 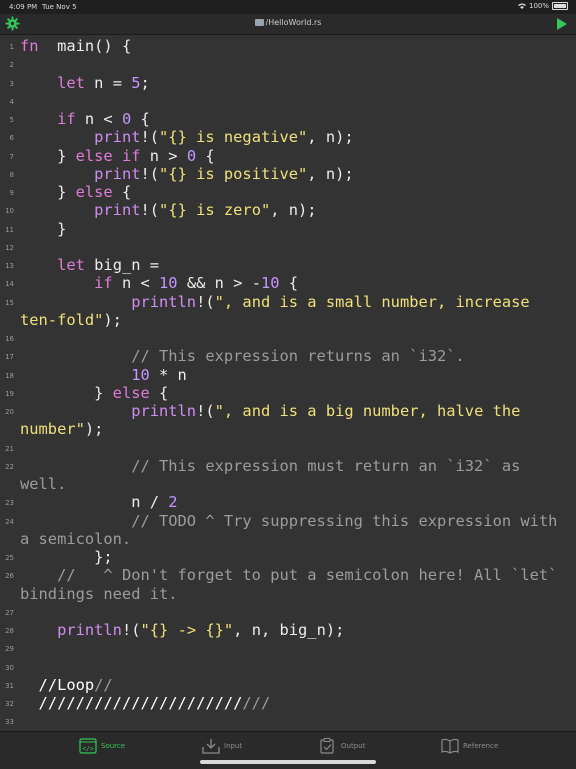 I want to click on code-line: ten-fold");, so click(x=288, y=320).